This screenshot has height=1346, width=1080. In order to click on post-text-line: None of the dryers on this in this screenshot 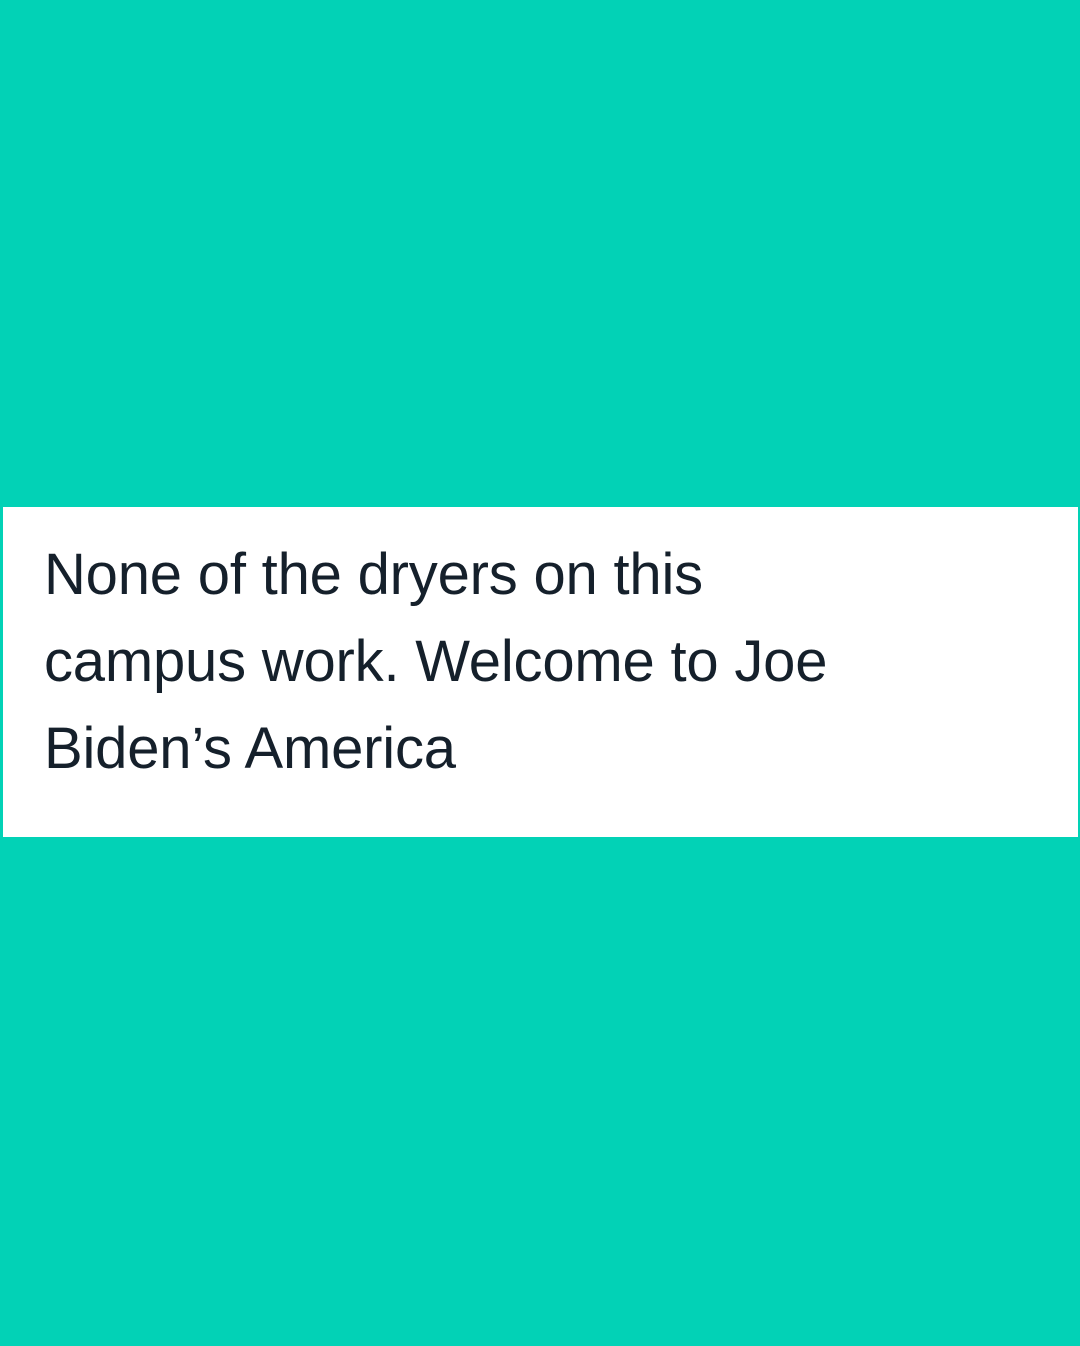, I will do `click(373, 574)`.